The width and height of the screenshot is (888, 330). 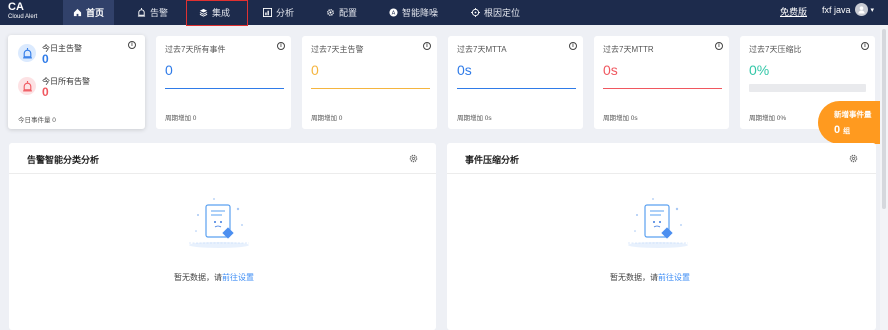 What do you see at coordinates (482, 49) in the screenshot?
I see `stat-title: 过去7天MTTA` at bounding box center [482, 49].